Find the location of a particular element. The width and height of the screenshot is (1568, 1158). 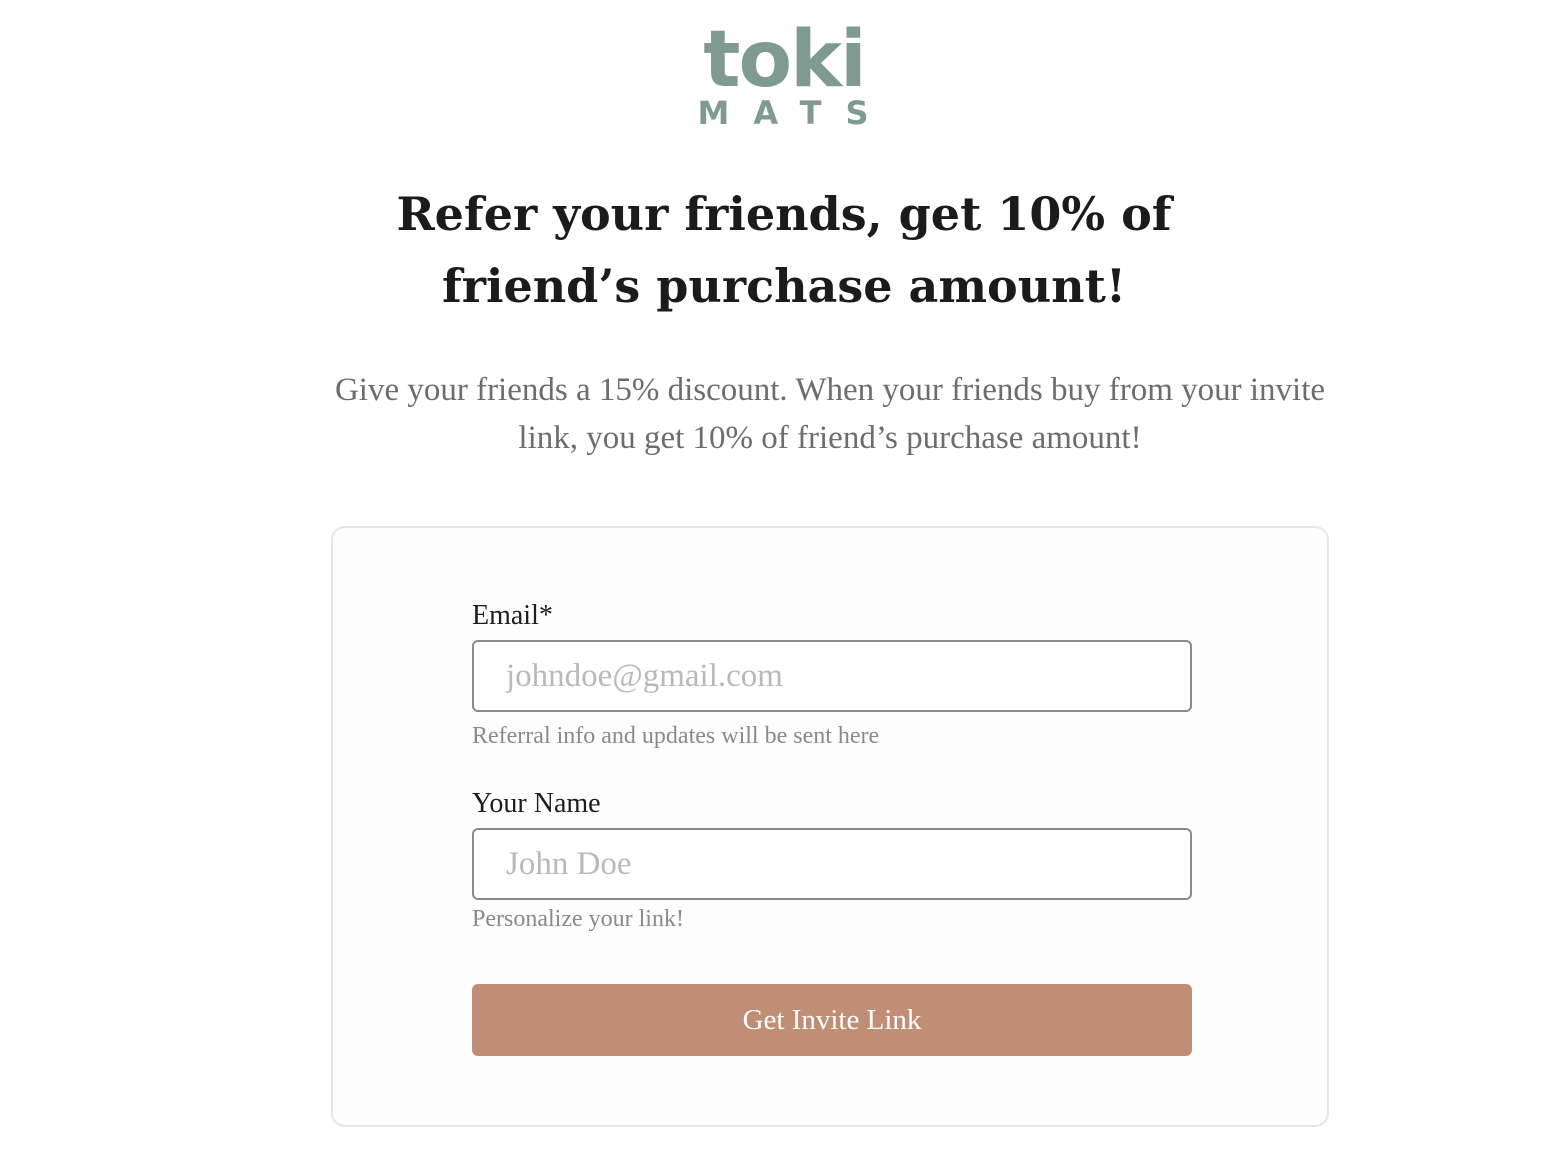

email-field is located at coordinates (832, 676).